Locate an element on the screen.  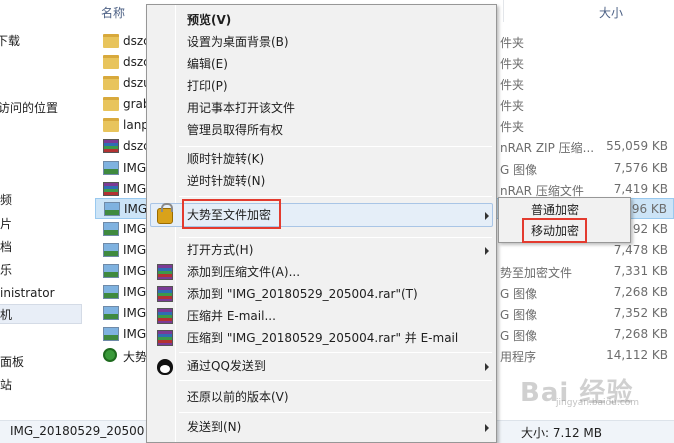
menu-item-rotate-counterclockwise: 逆时针旋转(N) is located at coordinates (226, 181).